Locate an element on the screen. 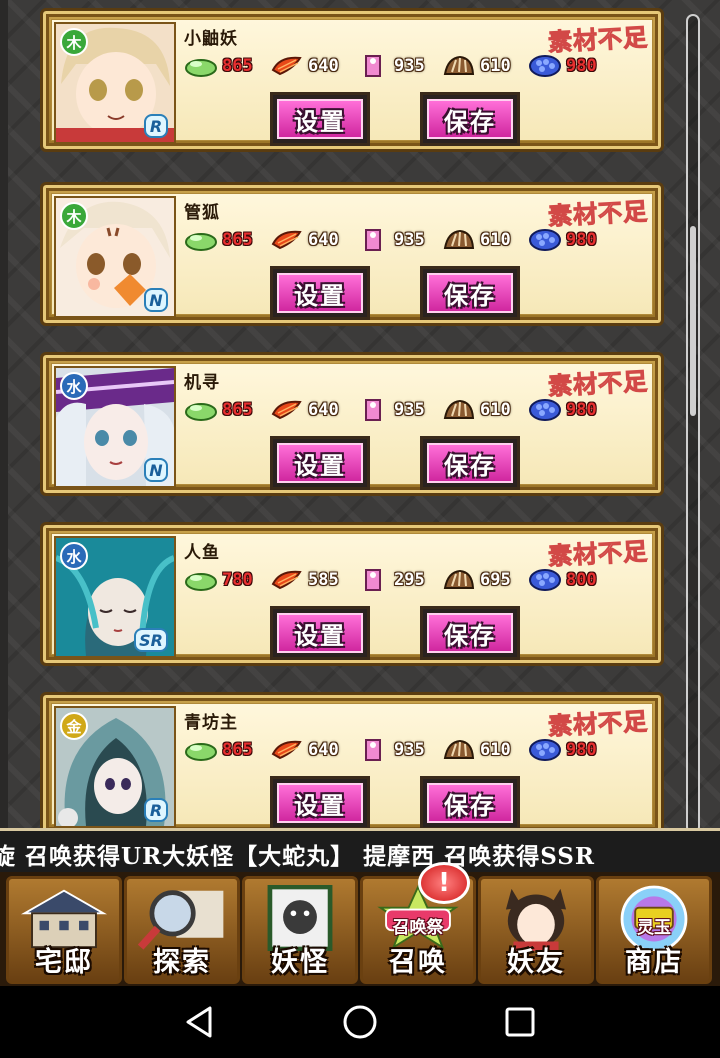 The image size is (720, 1058). nav-label: 妖怪 is located at coordinates (300, 962).